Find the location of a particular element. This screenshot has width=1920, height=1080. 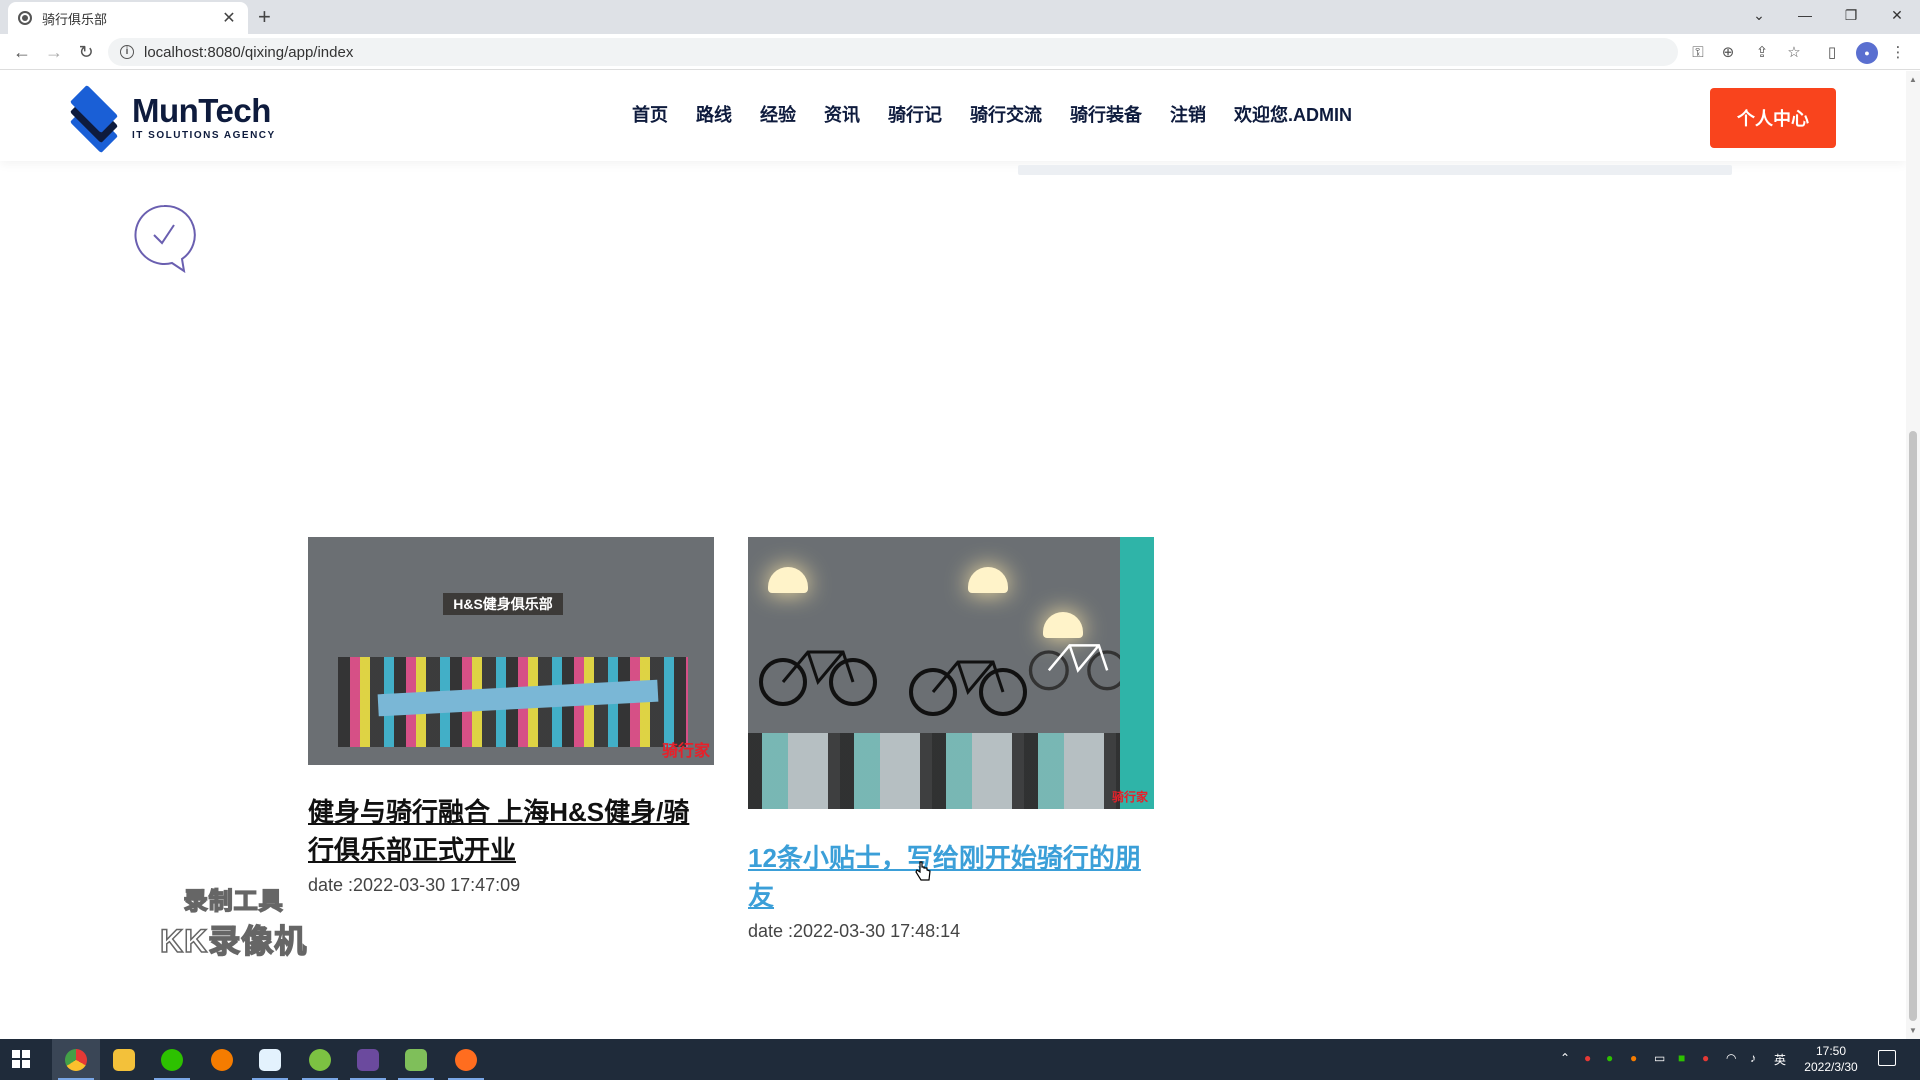

nav-welcome-user: 欢迎您.ADMIN is located at coordinates (1293, 114).